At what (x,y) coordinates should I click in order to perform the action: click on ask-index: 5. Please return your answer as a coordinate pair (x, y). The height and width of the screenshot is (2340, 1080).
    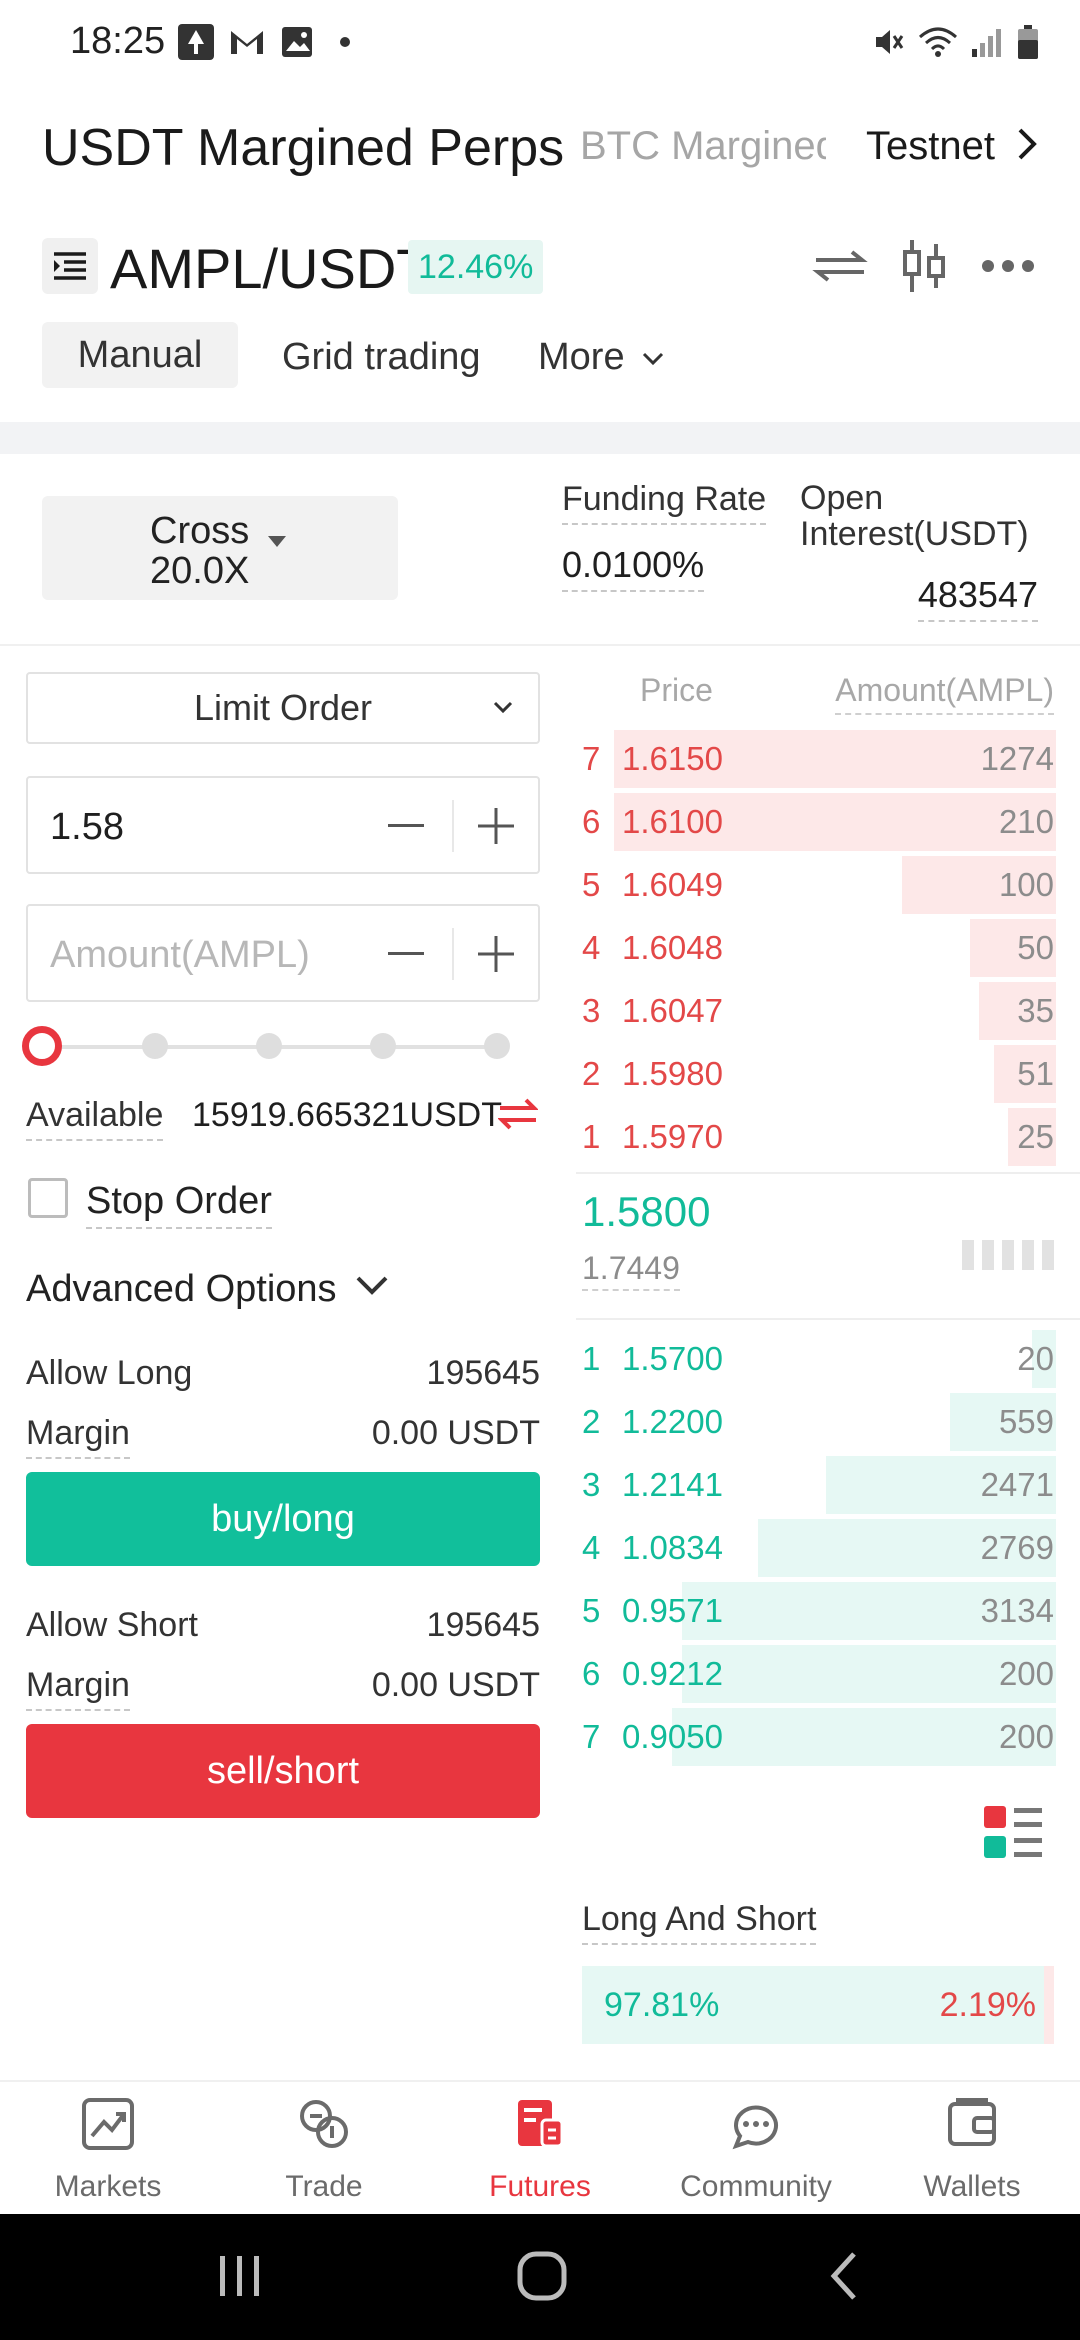
    Looking at the image, I should click on (591, 884).